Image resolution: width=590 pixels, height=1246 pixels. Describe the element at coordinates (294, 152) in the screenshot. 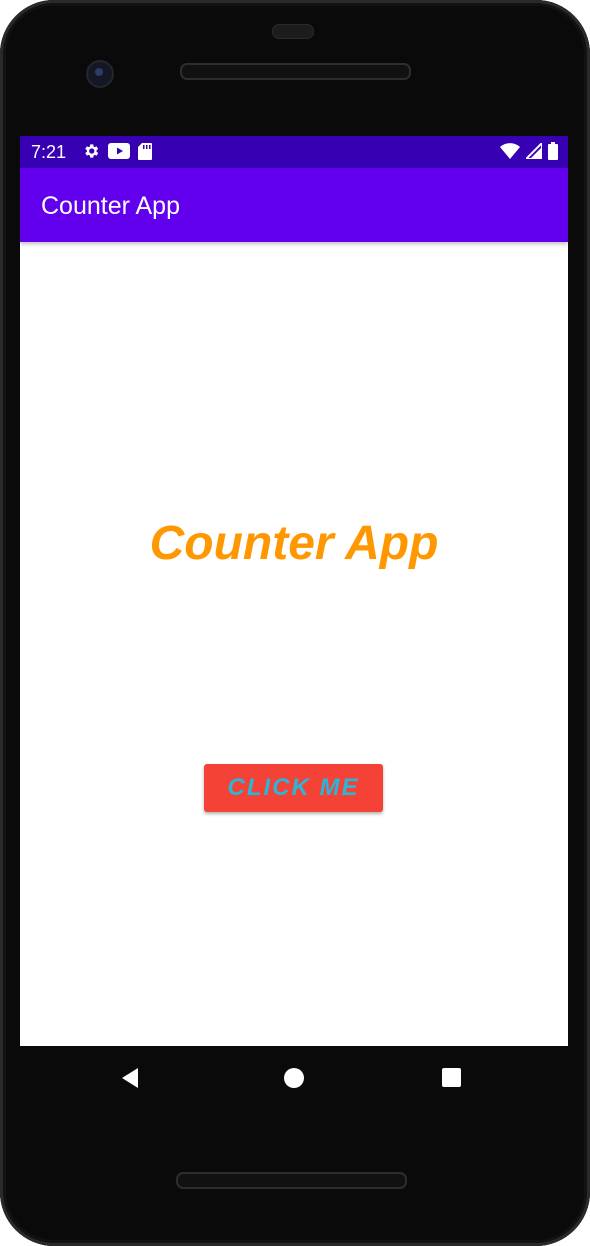

I see `status-bar: 7:21` at that location.